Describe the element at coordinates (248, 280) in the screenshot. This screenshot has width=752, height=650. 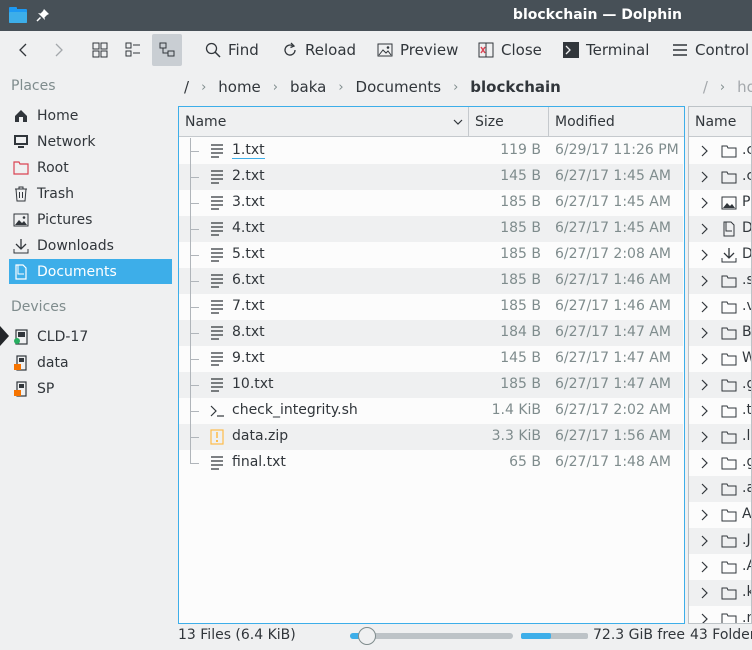
I see `file-name: 6.txt` at that location.